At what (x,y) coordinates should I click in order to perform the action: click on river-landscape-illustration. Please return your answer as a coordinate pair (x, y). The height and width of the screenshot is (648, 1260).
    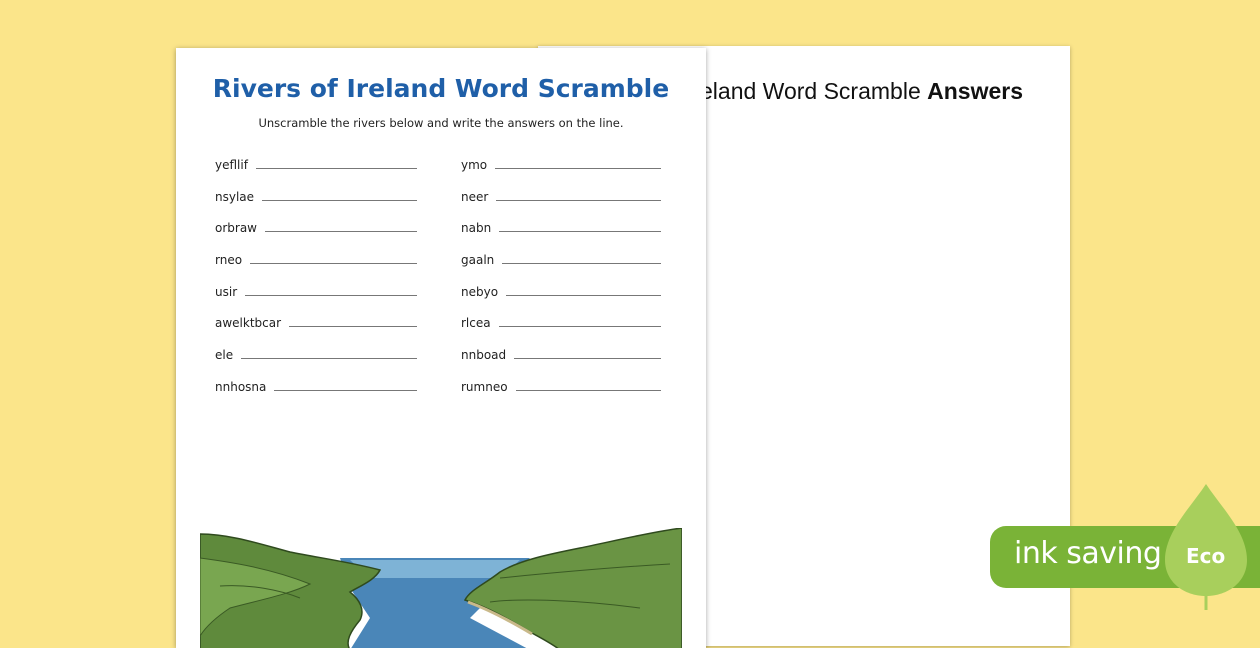
    Looking at the image, I should click on (441, 588).